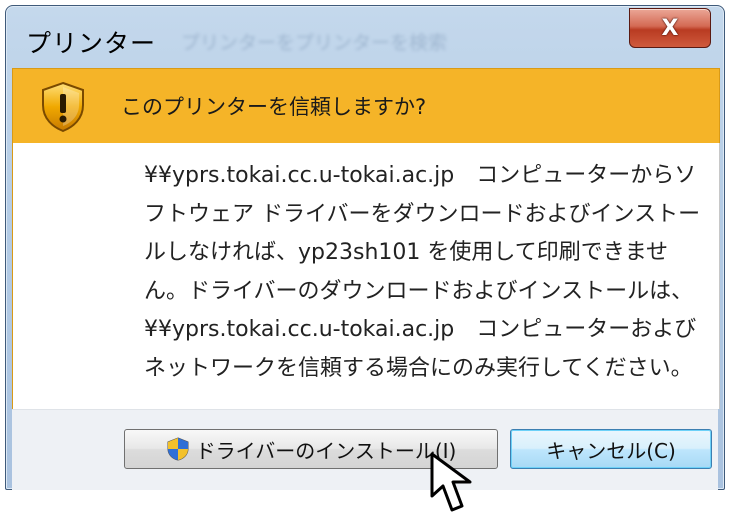 This screenshot has width=731, height=514. Describe the element at coordinates (314, 43) in the screenshot. I see `background-window-title: プリンターをプリンターを検索` at that location.